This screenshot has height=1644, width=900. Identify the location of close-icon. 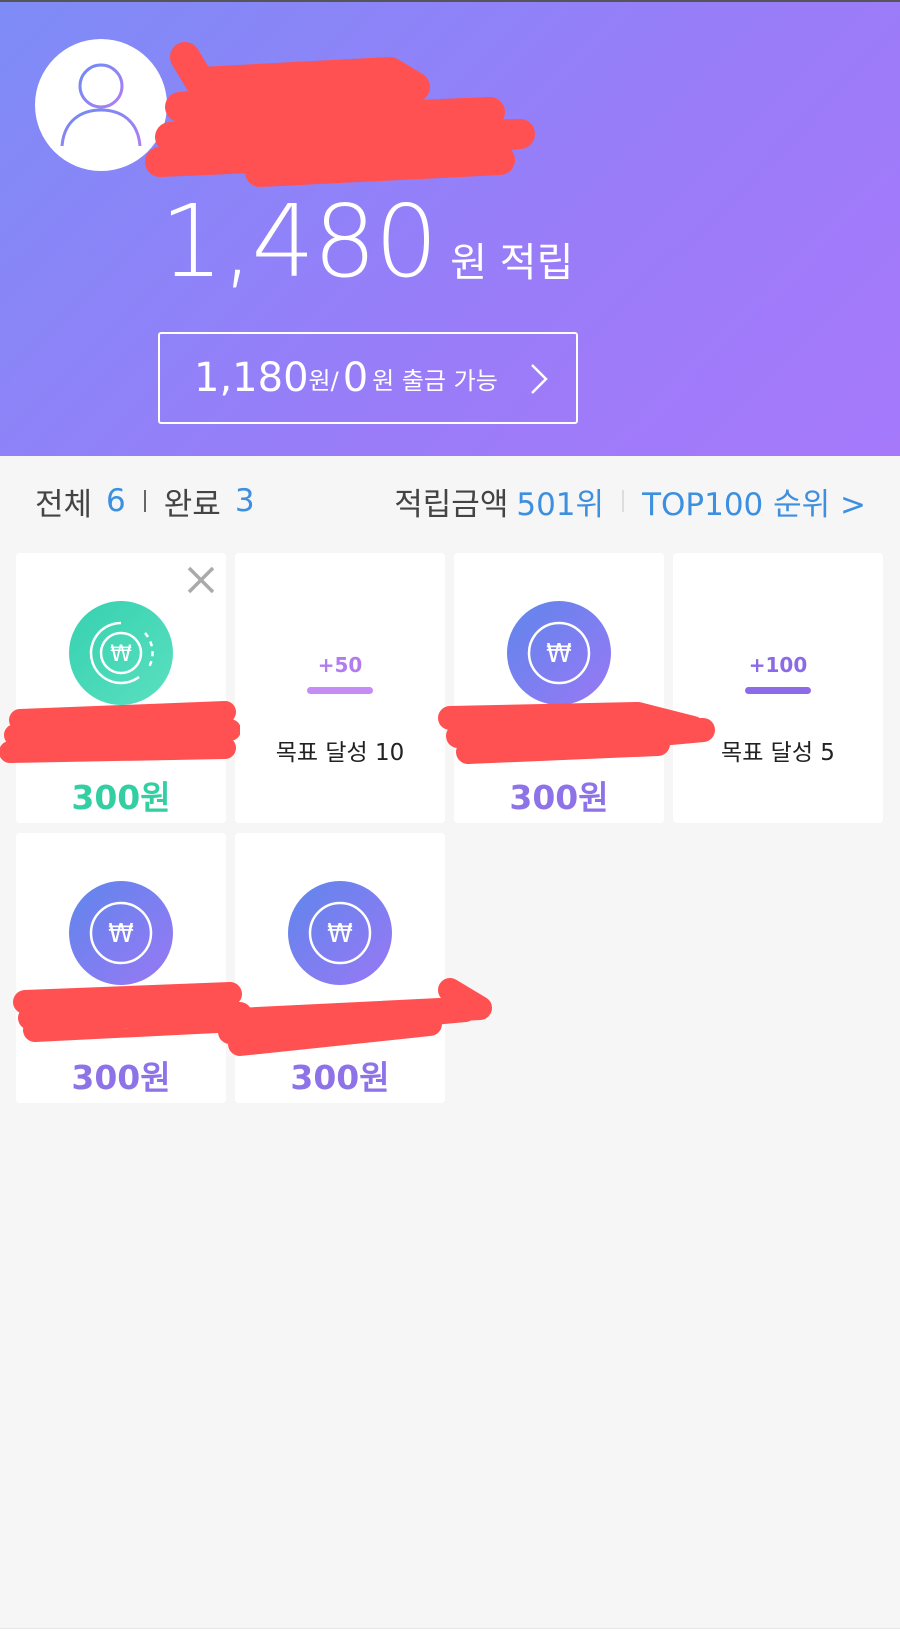
(201, 580).